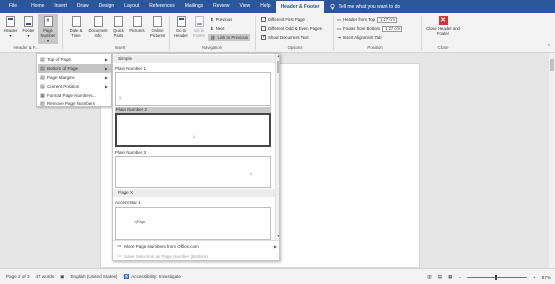 This screenshot has width=555, height=284. Describe the element at coordinates (213, 37) in the screenshot. I see `link-icon: ⛓` at that location.